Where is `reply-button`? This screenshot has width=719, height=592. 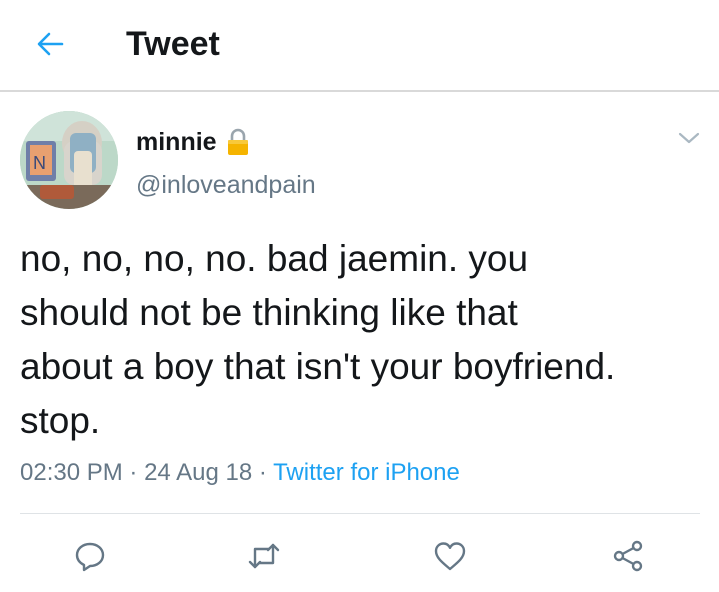
reply-button is located at coordinates (90, 556).